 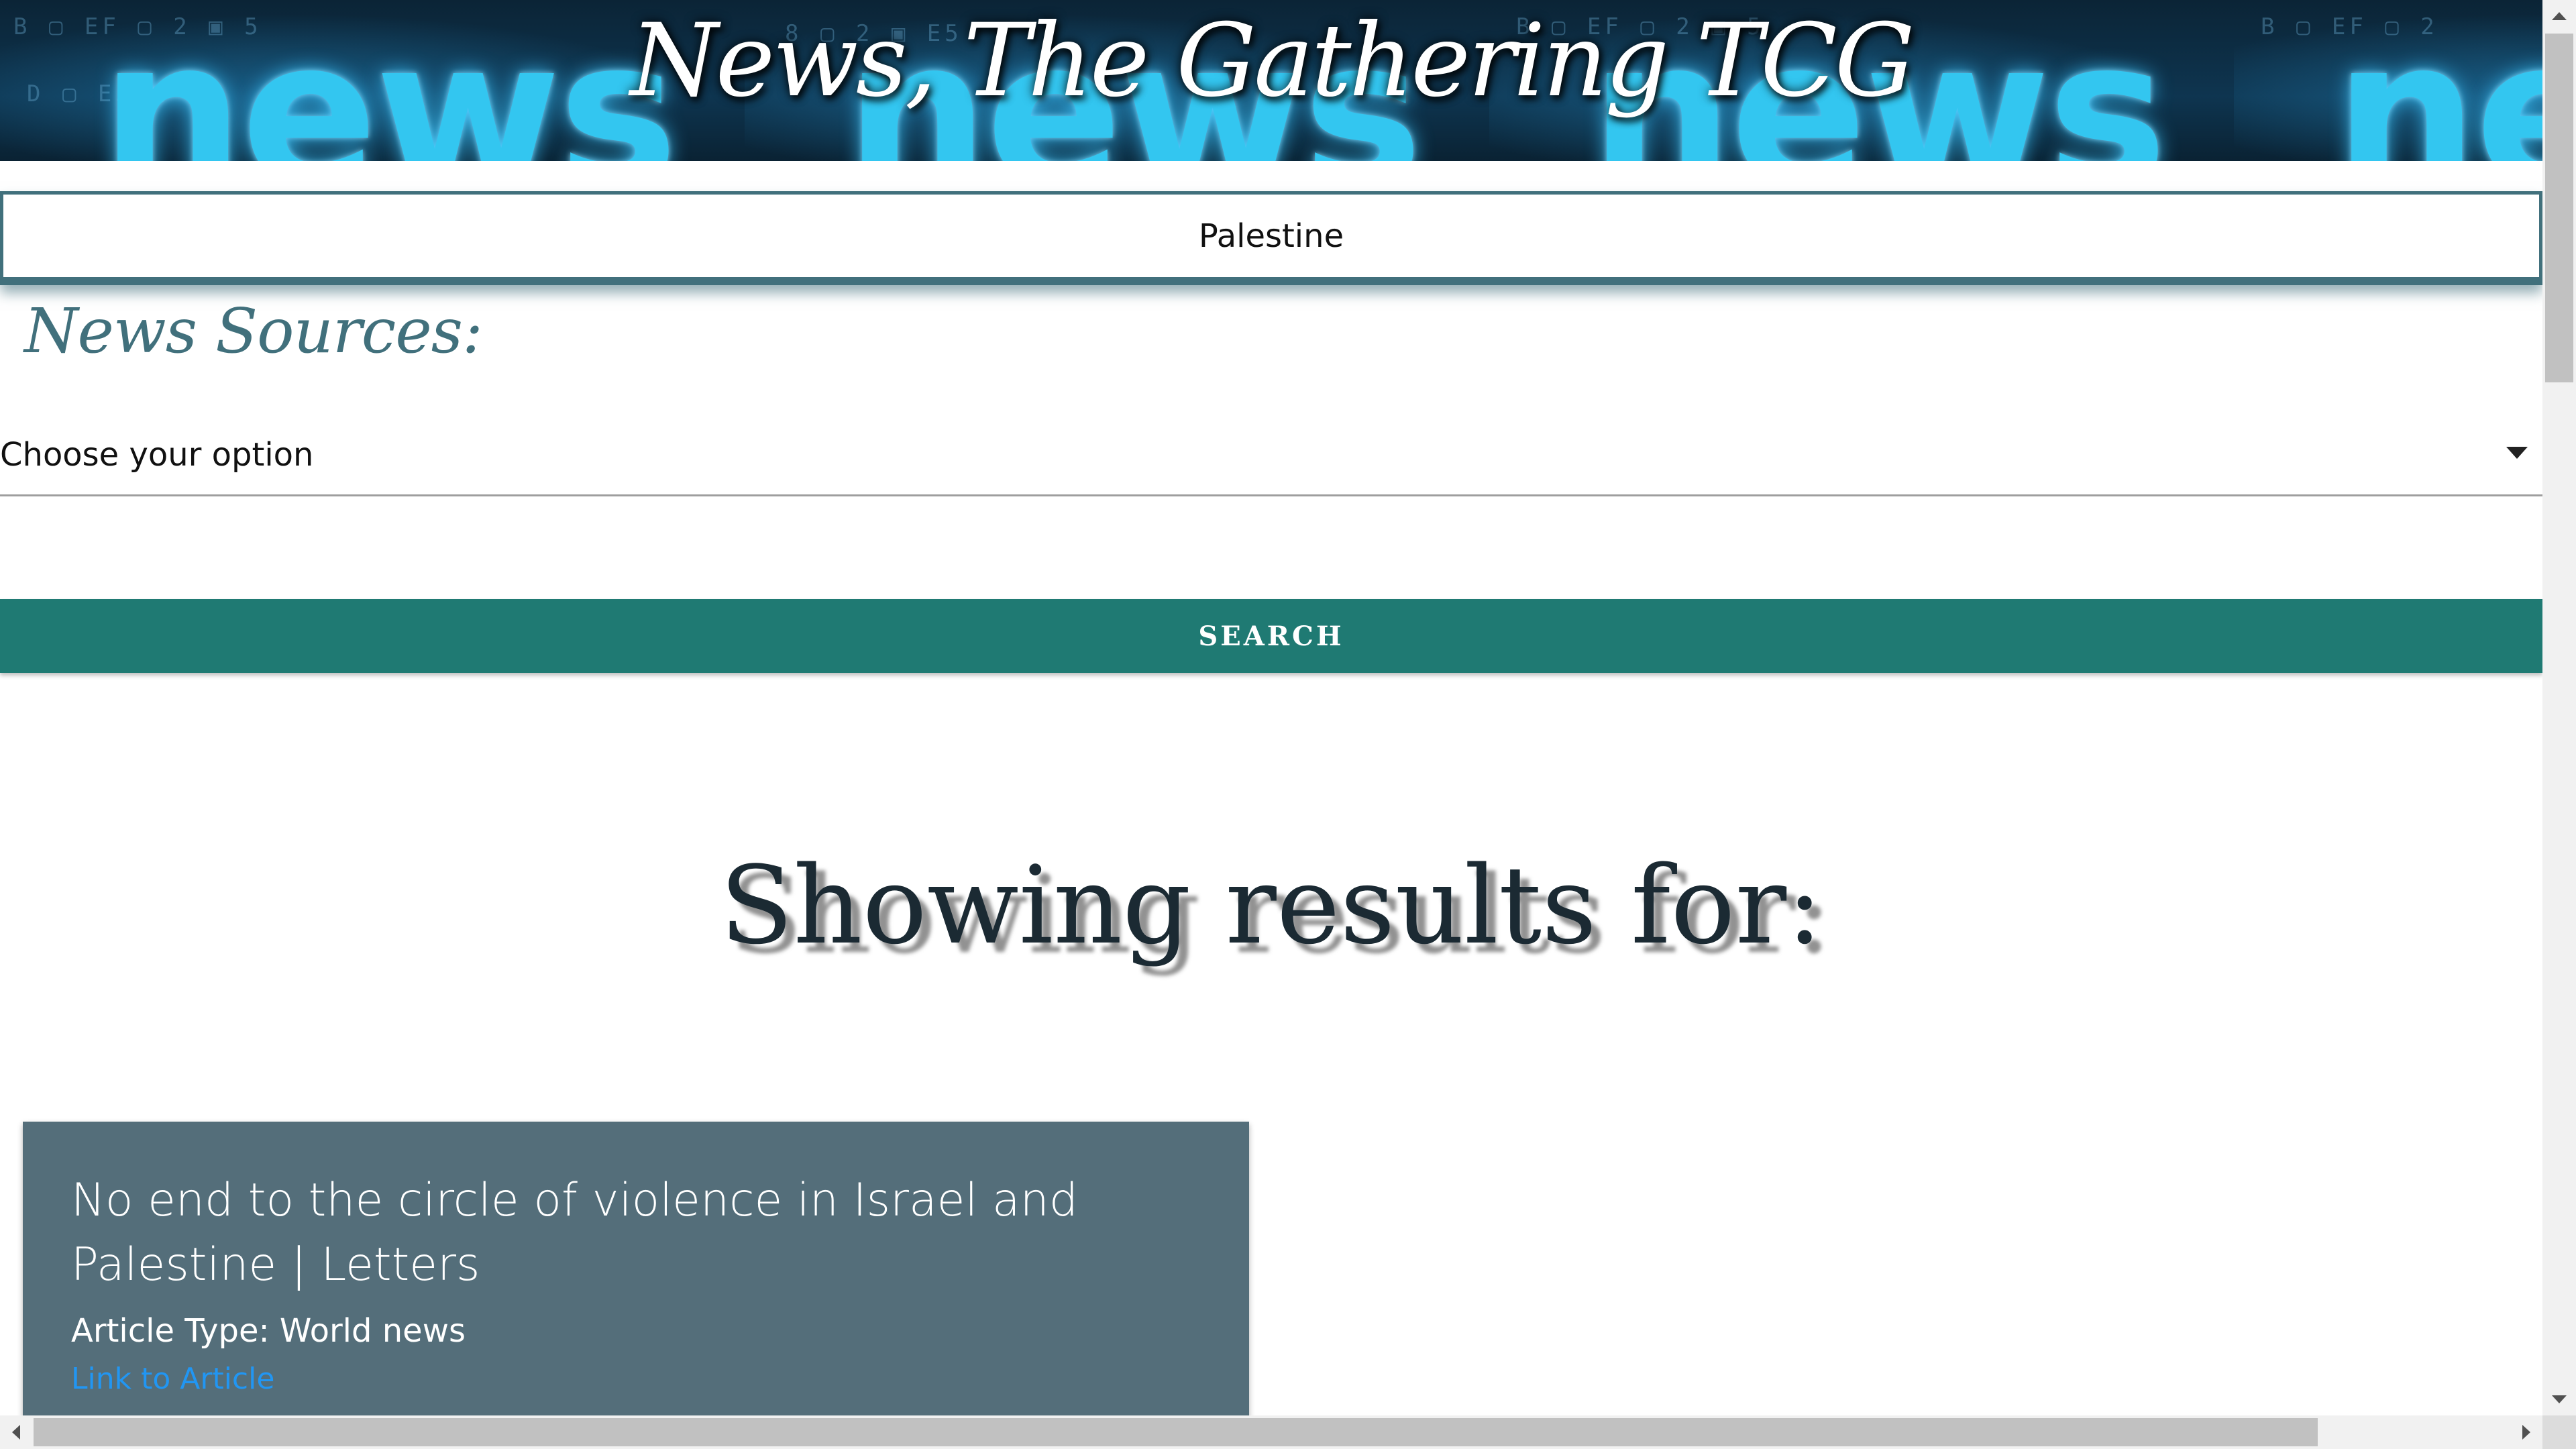 What do you see at coordinates (1271, 636) in the screenshot?
I see `search-button: SEARCH` at bounding box center [1271, 636].